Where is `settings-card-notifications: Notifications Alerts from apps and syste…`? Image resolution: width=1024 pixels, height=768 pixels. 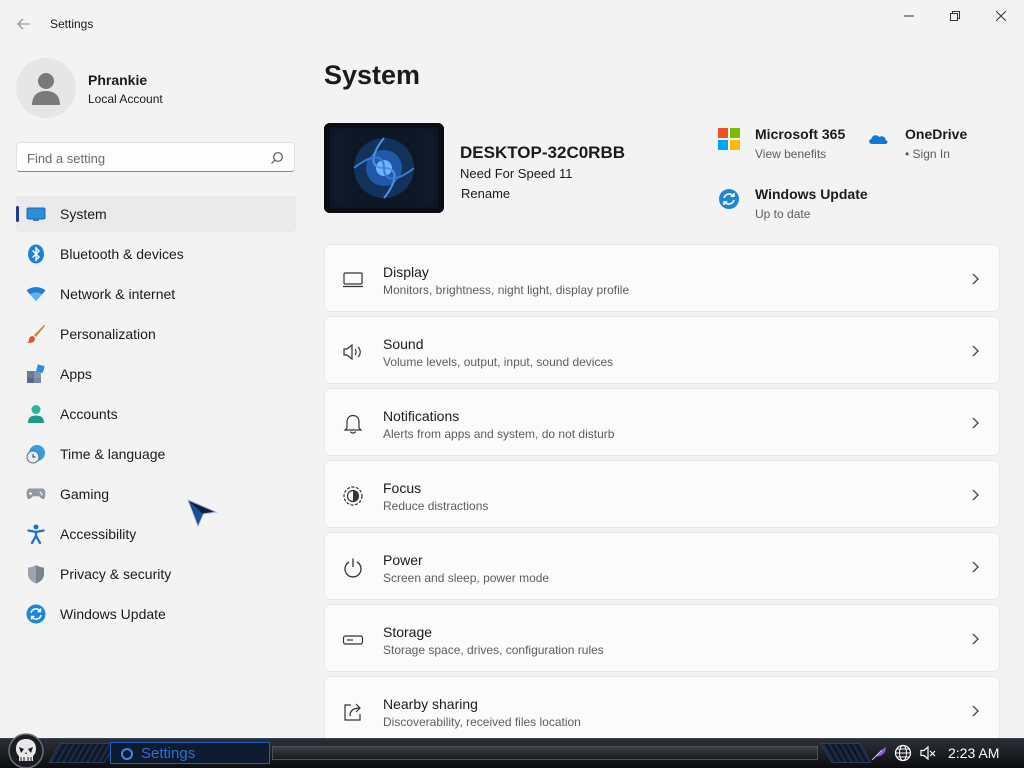
settings-card-notifications: Notifications Alerts from apps and syste… is located at coordinates (662, 422).